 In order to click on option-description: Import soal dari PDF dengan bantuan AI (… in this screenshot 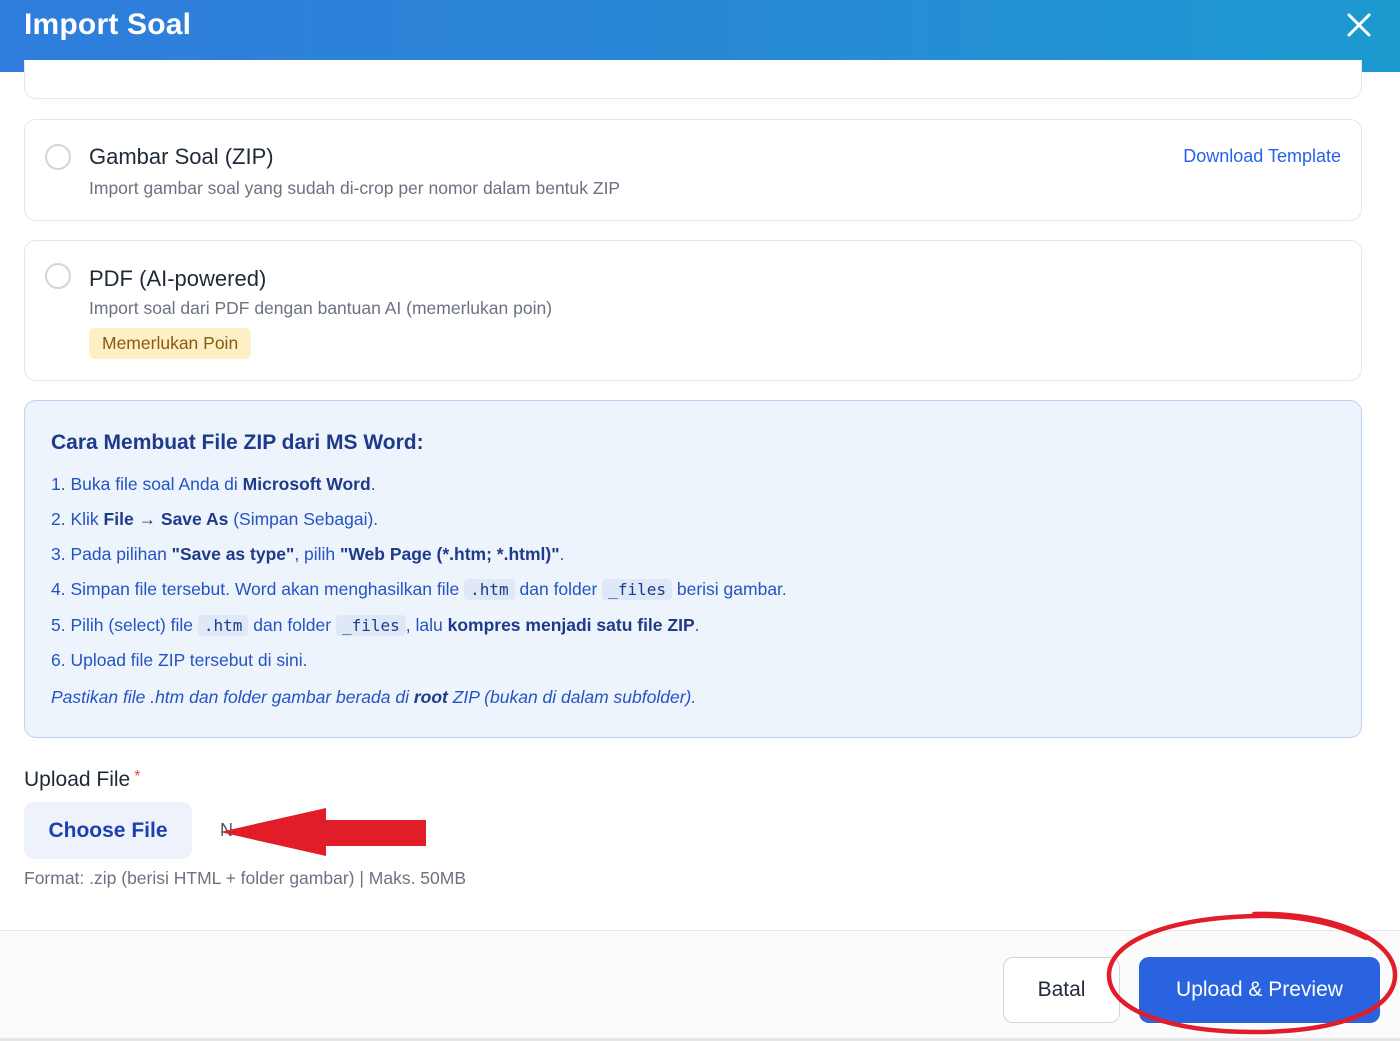, I will do `click(321, 308)`.